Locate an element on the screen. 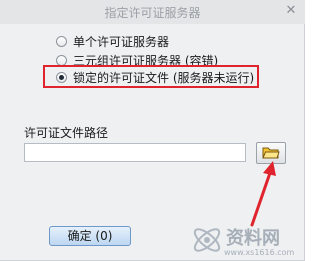 This screenshot has width=320, height=261. watermark: 资料网 www.xs1616.com is located at coordinates (247, 241).